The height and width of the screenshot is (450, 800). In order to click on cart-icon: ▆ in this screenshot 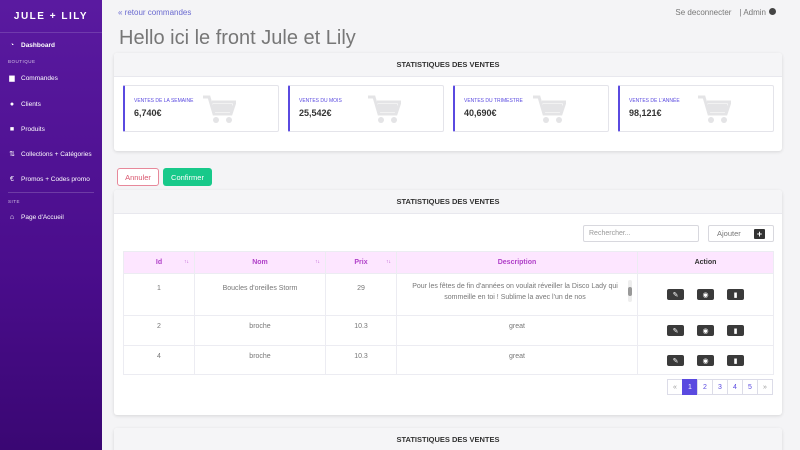, I will do `click(12, 78)`.